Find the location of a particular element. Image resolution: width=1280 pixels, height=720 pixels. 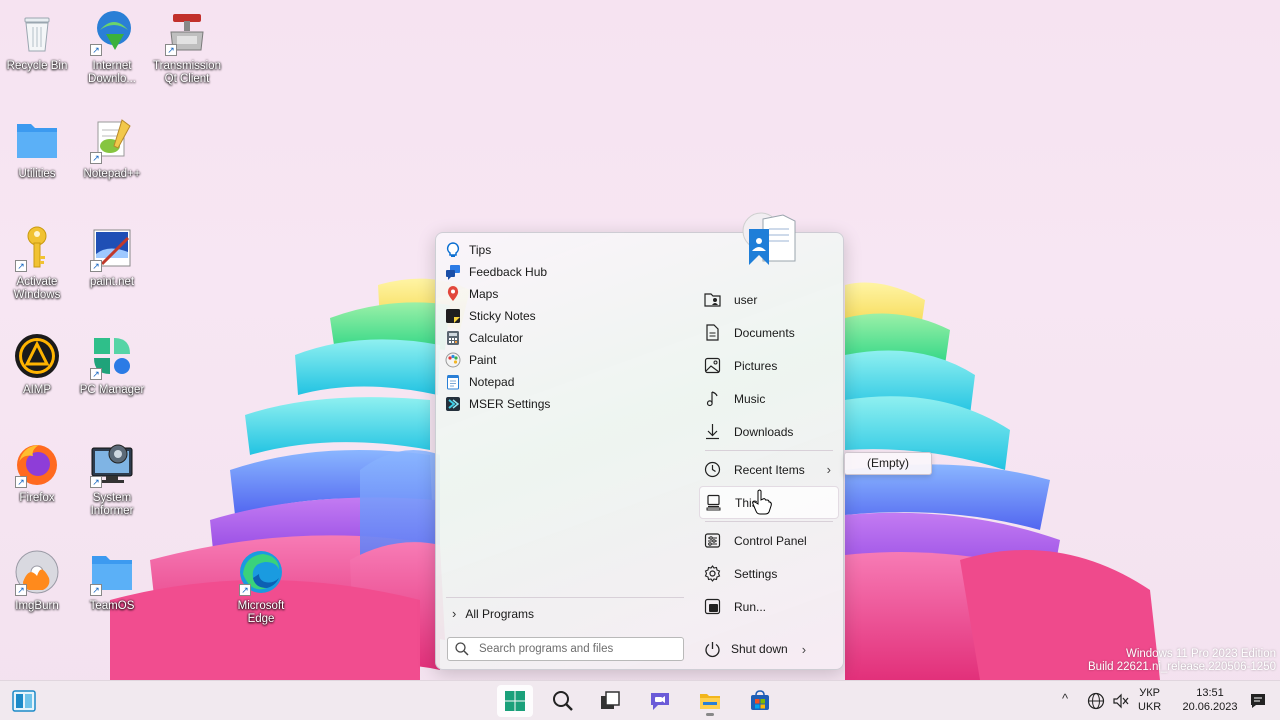

shutdown-label: Shut down is located at coordinates (759, 649).